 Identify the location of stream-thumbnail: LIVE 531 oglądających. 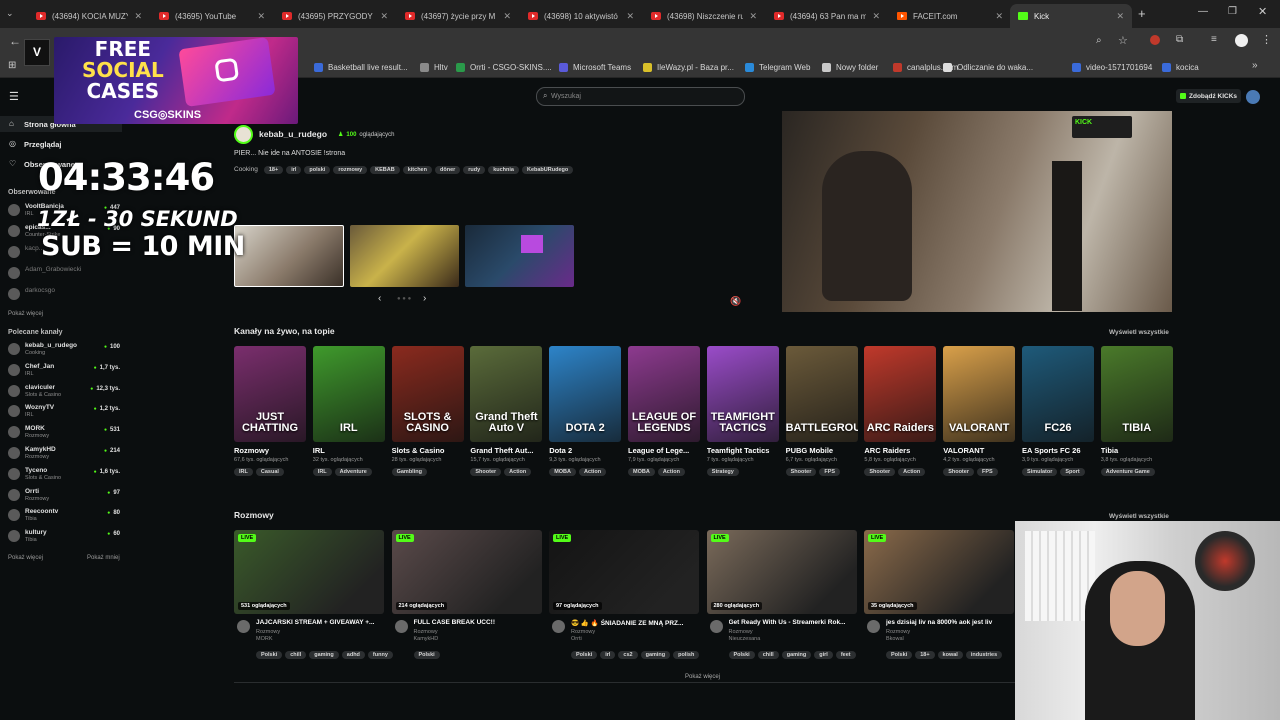
(309, 572).